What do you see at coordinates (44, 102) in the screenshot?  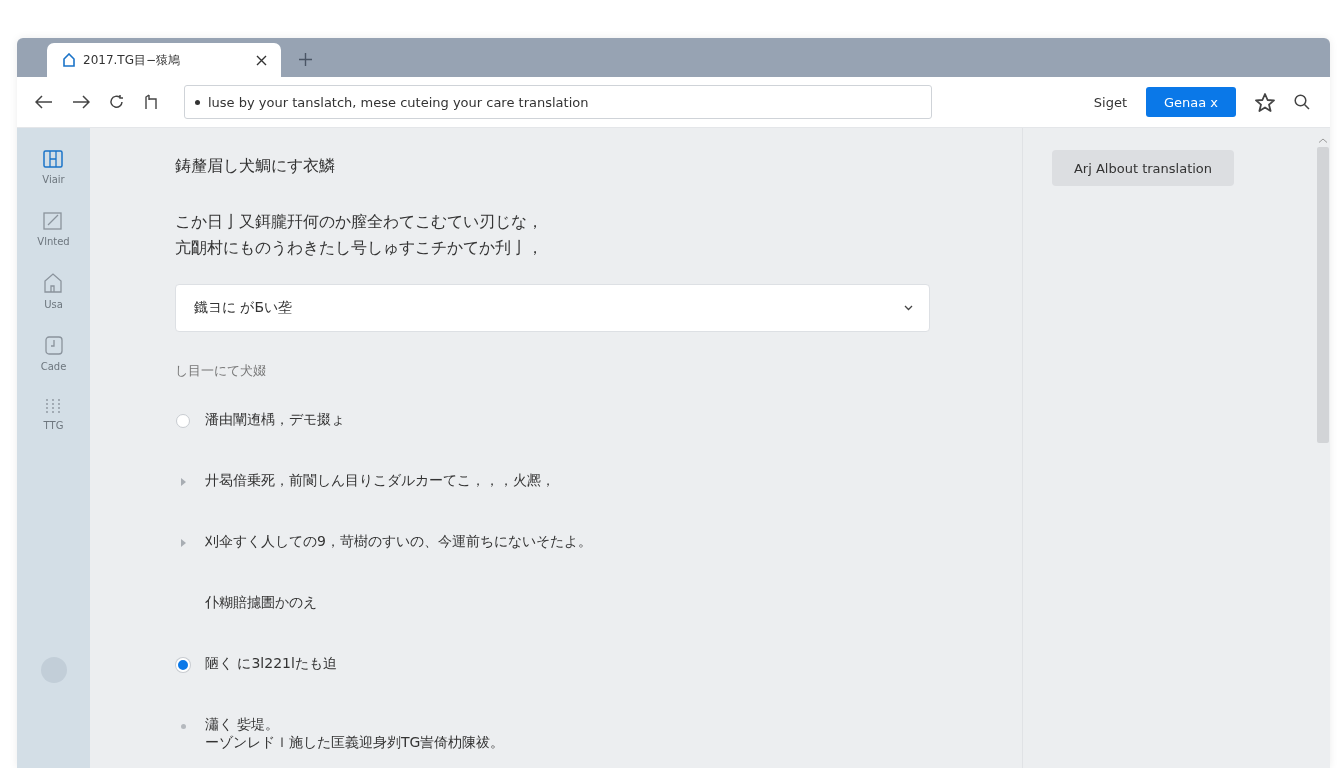 I see `back-icon` at bounding box center [44, 102].